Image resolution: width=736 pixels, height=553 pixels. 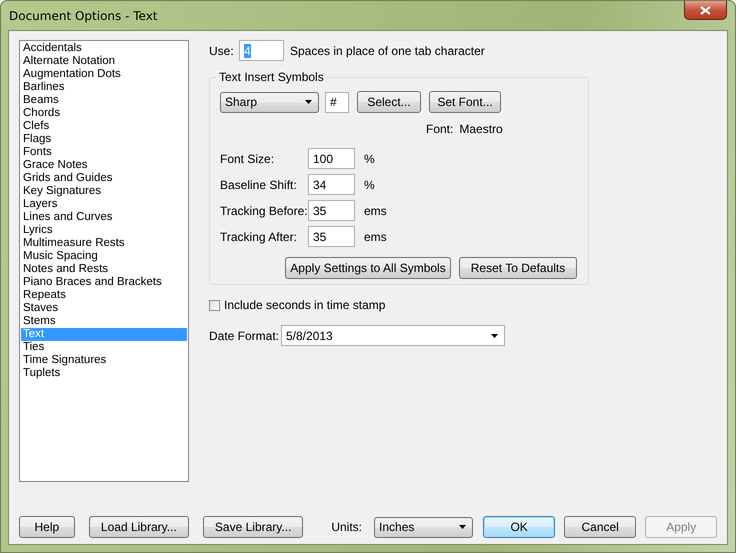 What do you see at coordinates (104, 191) in the screenshot?
I see `list-item: Key Signatures` at bounding box center [104, 191].